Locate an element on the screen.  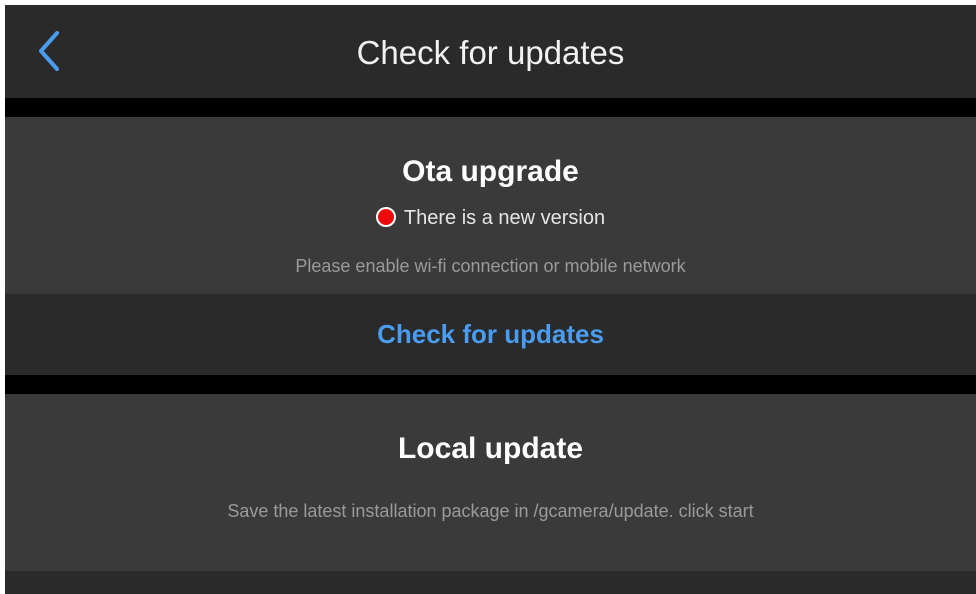
ota-upgrade-title: Ota upgrade is located at coordinates (490, 171).